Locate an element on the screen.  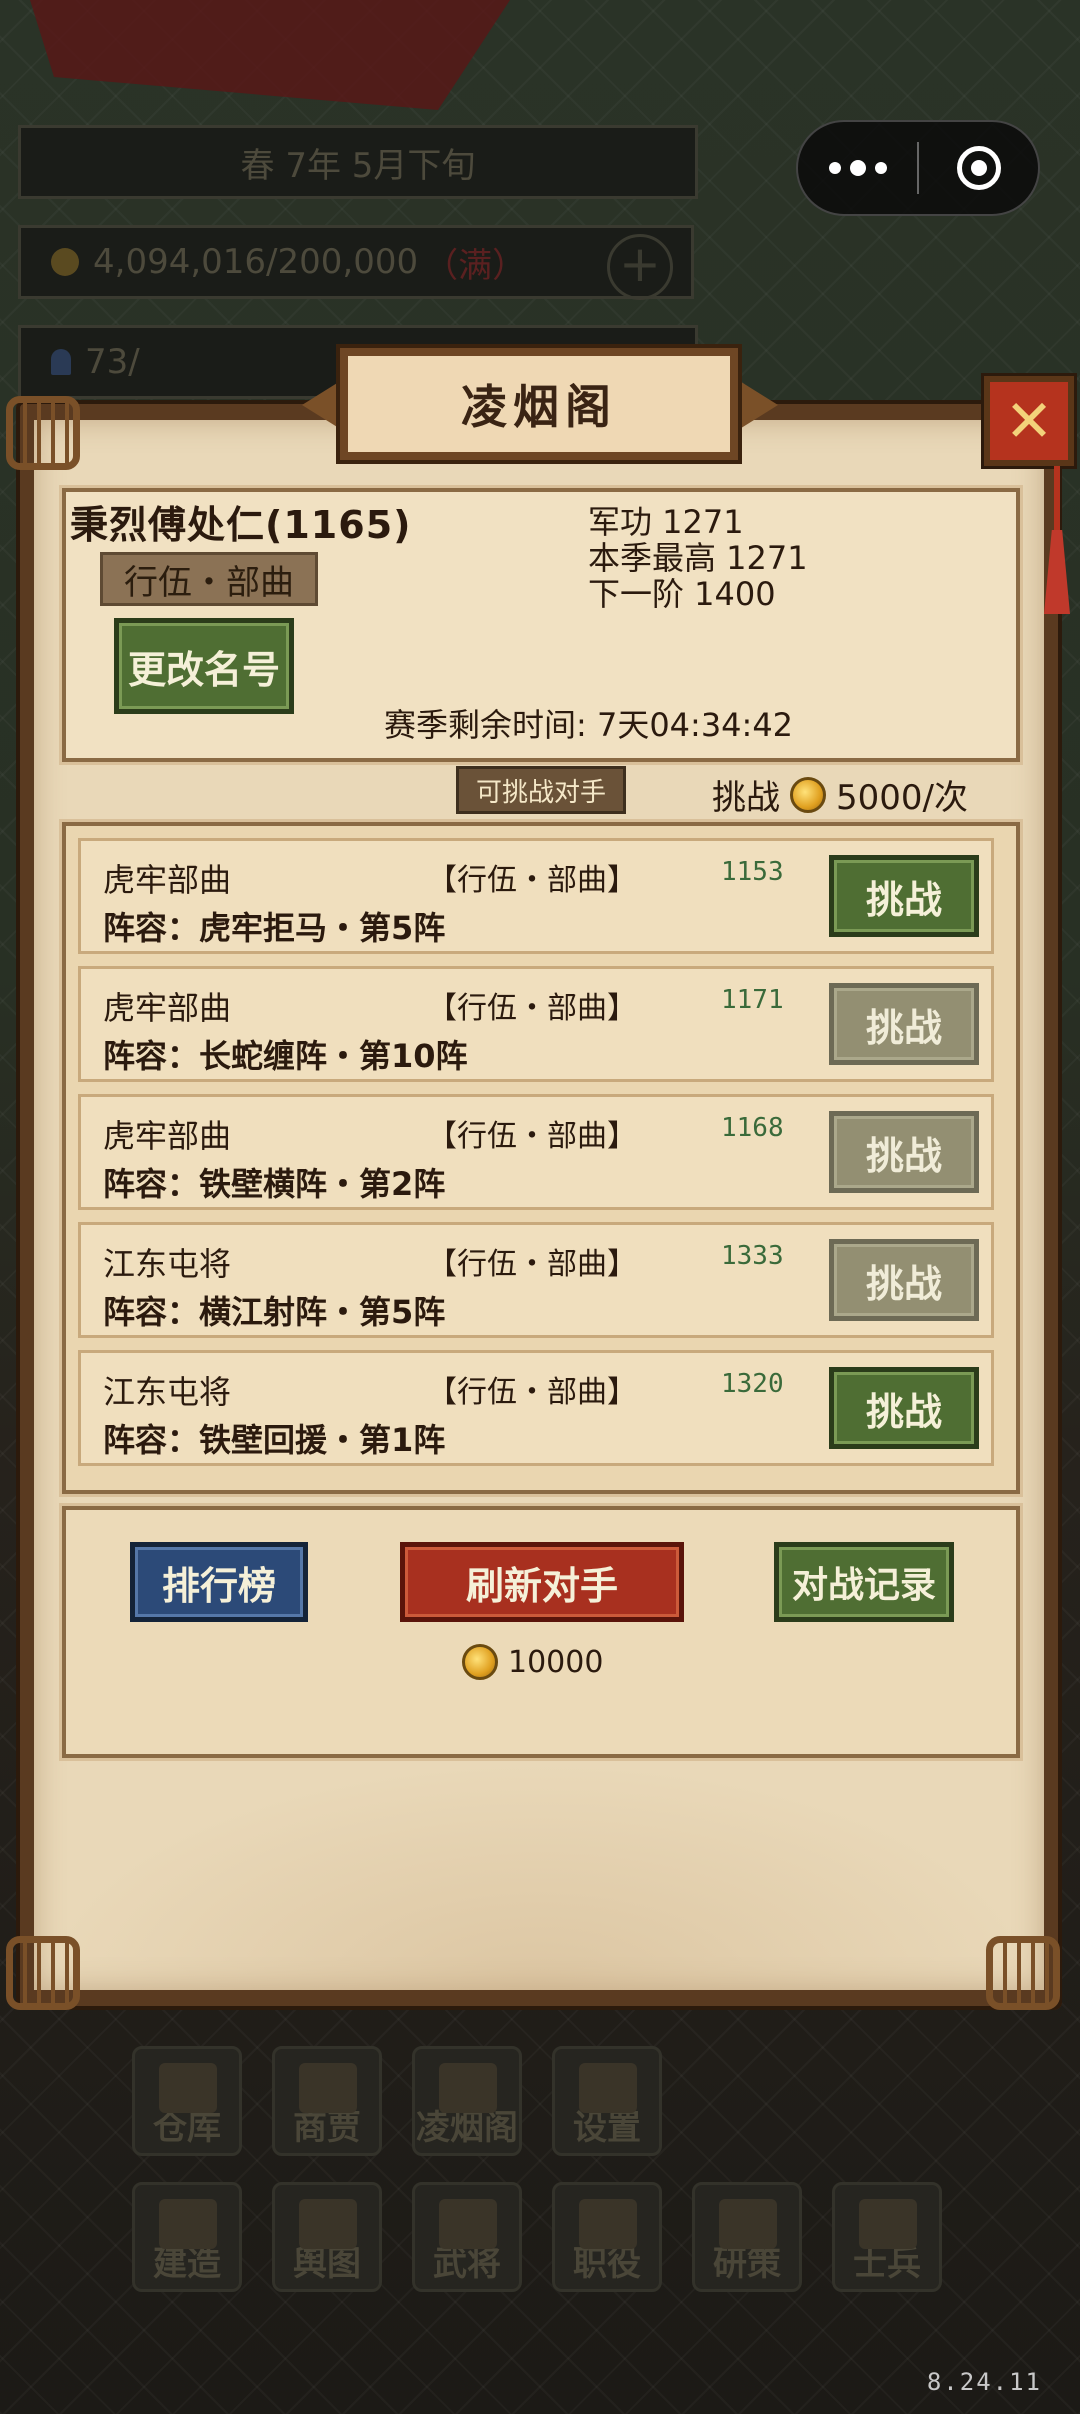
challenge-cost-prefix: 挑战 is located at coordinates (746, 798).